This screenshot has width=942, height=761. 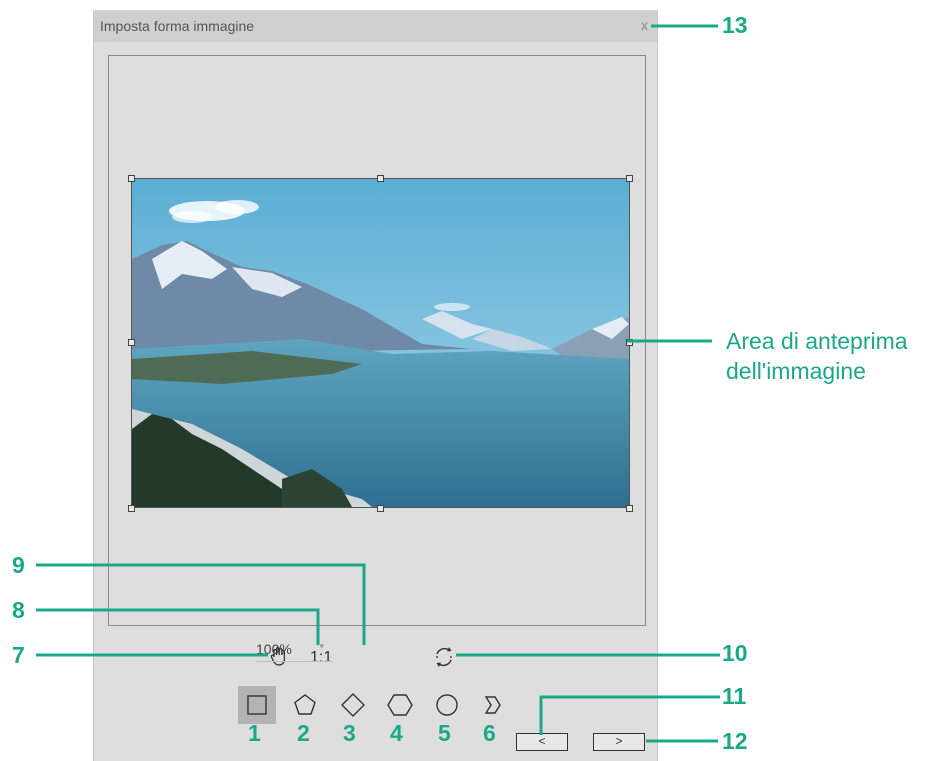 I want to click on callout-number-10: 10, so click(x=735, y=653).